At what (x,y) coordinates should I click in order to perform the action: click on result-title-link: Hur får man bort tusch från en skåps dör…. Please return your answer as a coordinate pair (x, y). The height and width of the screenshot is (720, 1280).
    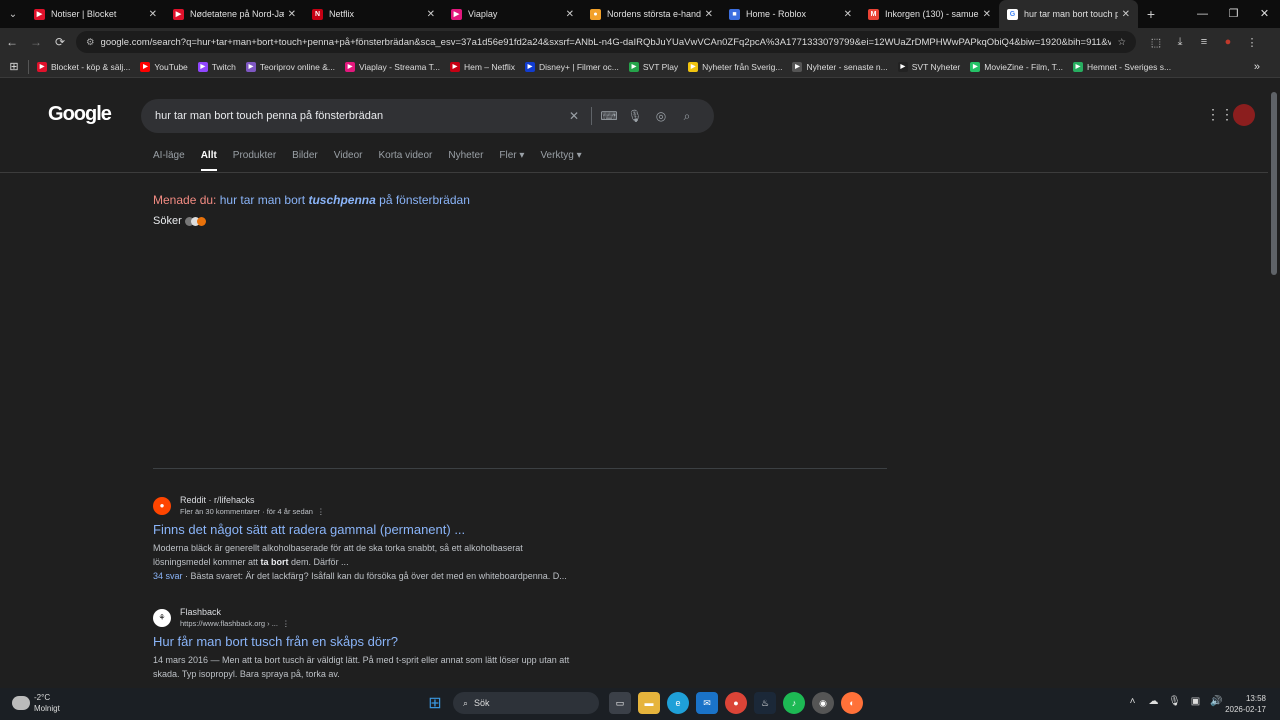
    Looking at the image, I should click on (373, 641).